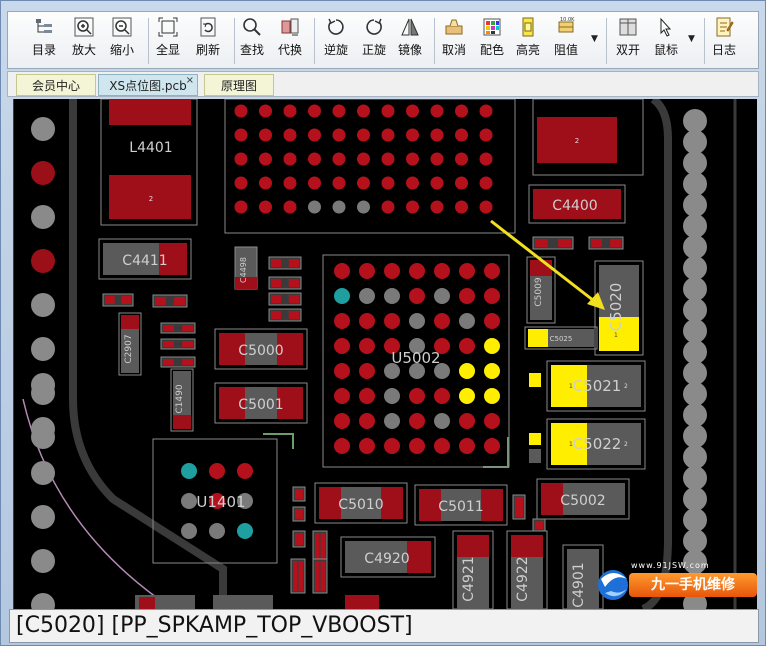 The image size is (766, 646). Describe the element at coordinates (616, 307) in the screenshot. I see `component-label: C5020` at that location.